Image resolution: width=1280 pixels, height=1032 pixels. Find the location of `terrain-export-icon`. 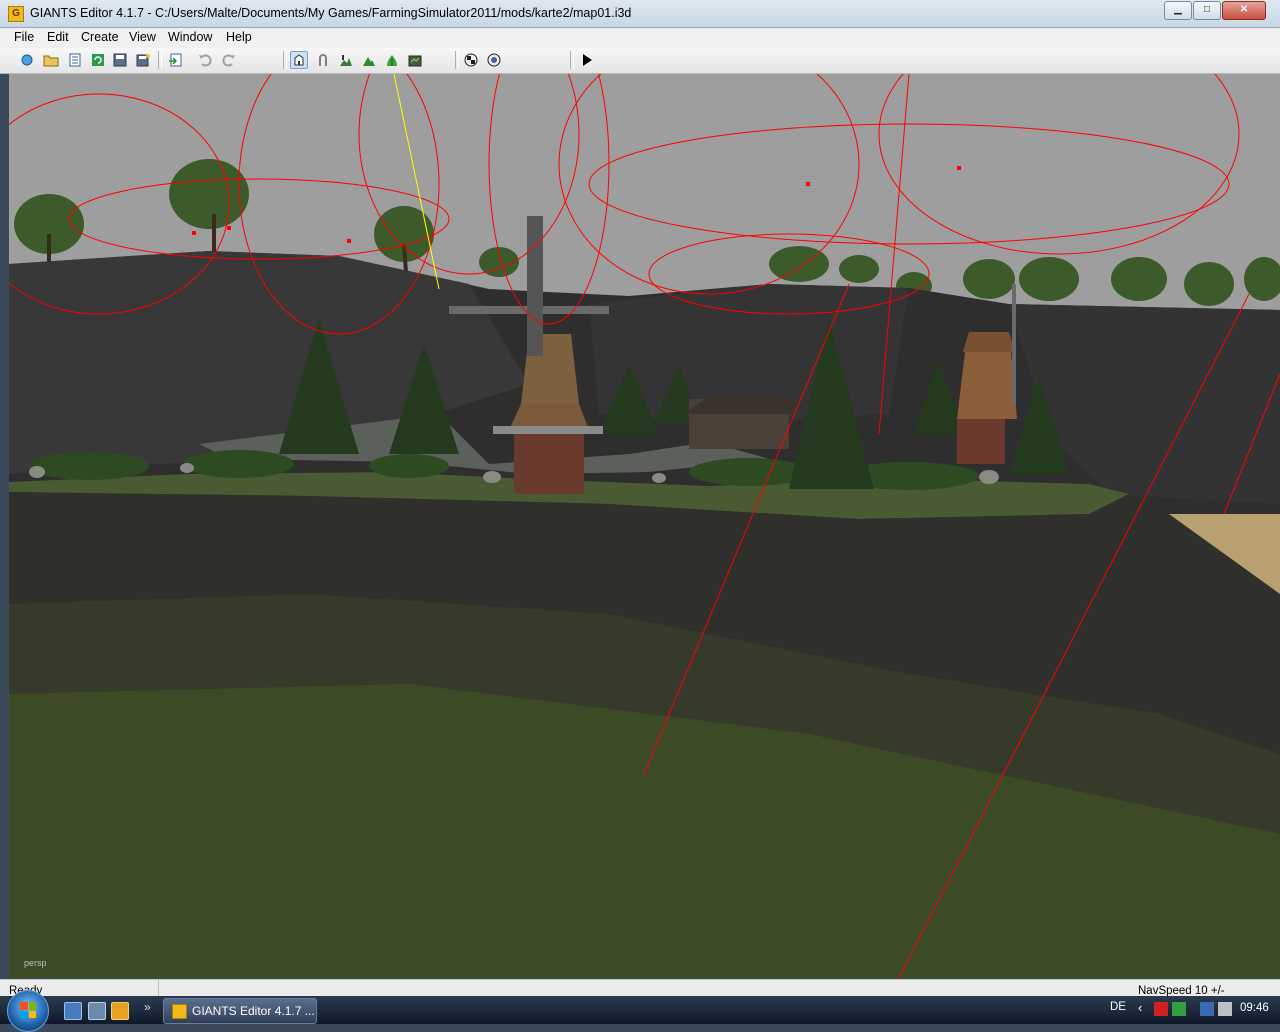

terrain-export-icon is located at coordinates (415, 60).